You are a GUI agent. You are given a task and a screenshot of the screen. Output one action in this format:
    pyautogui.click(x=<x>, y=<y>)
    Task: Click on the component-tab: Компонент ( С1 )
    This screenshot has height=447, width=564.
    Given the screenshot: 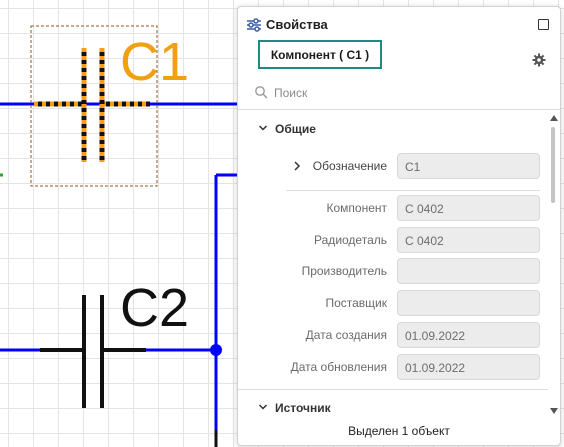 What is the action you would take?
    pyautogui.click(x=320, y=54)
    